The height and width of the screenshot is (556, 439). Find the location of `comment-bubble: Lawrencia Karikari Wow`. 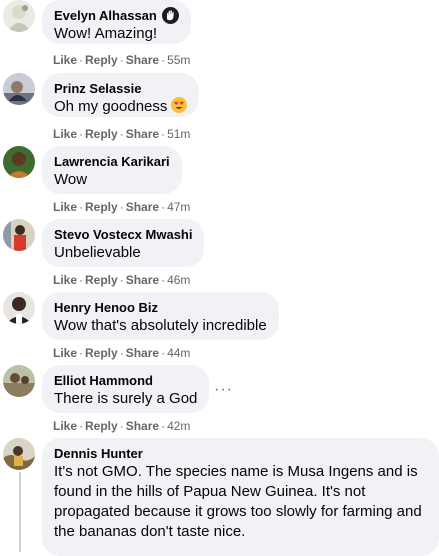

comment-bubble: Lawrencia Karikari Wow is located at coordinates (112, 170).